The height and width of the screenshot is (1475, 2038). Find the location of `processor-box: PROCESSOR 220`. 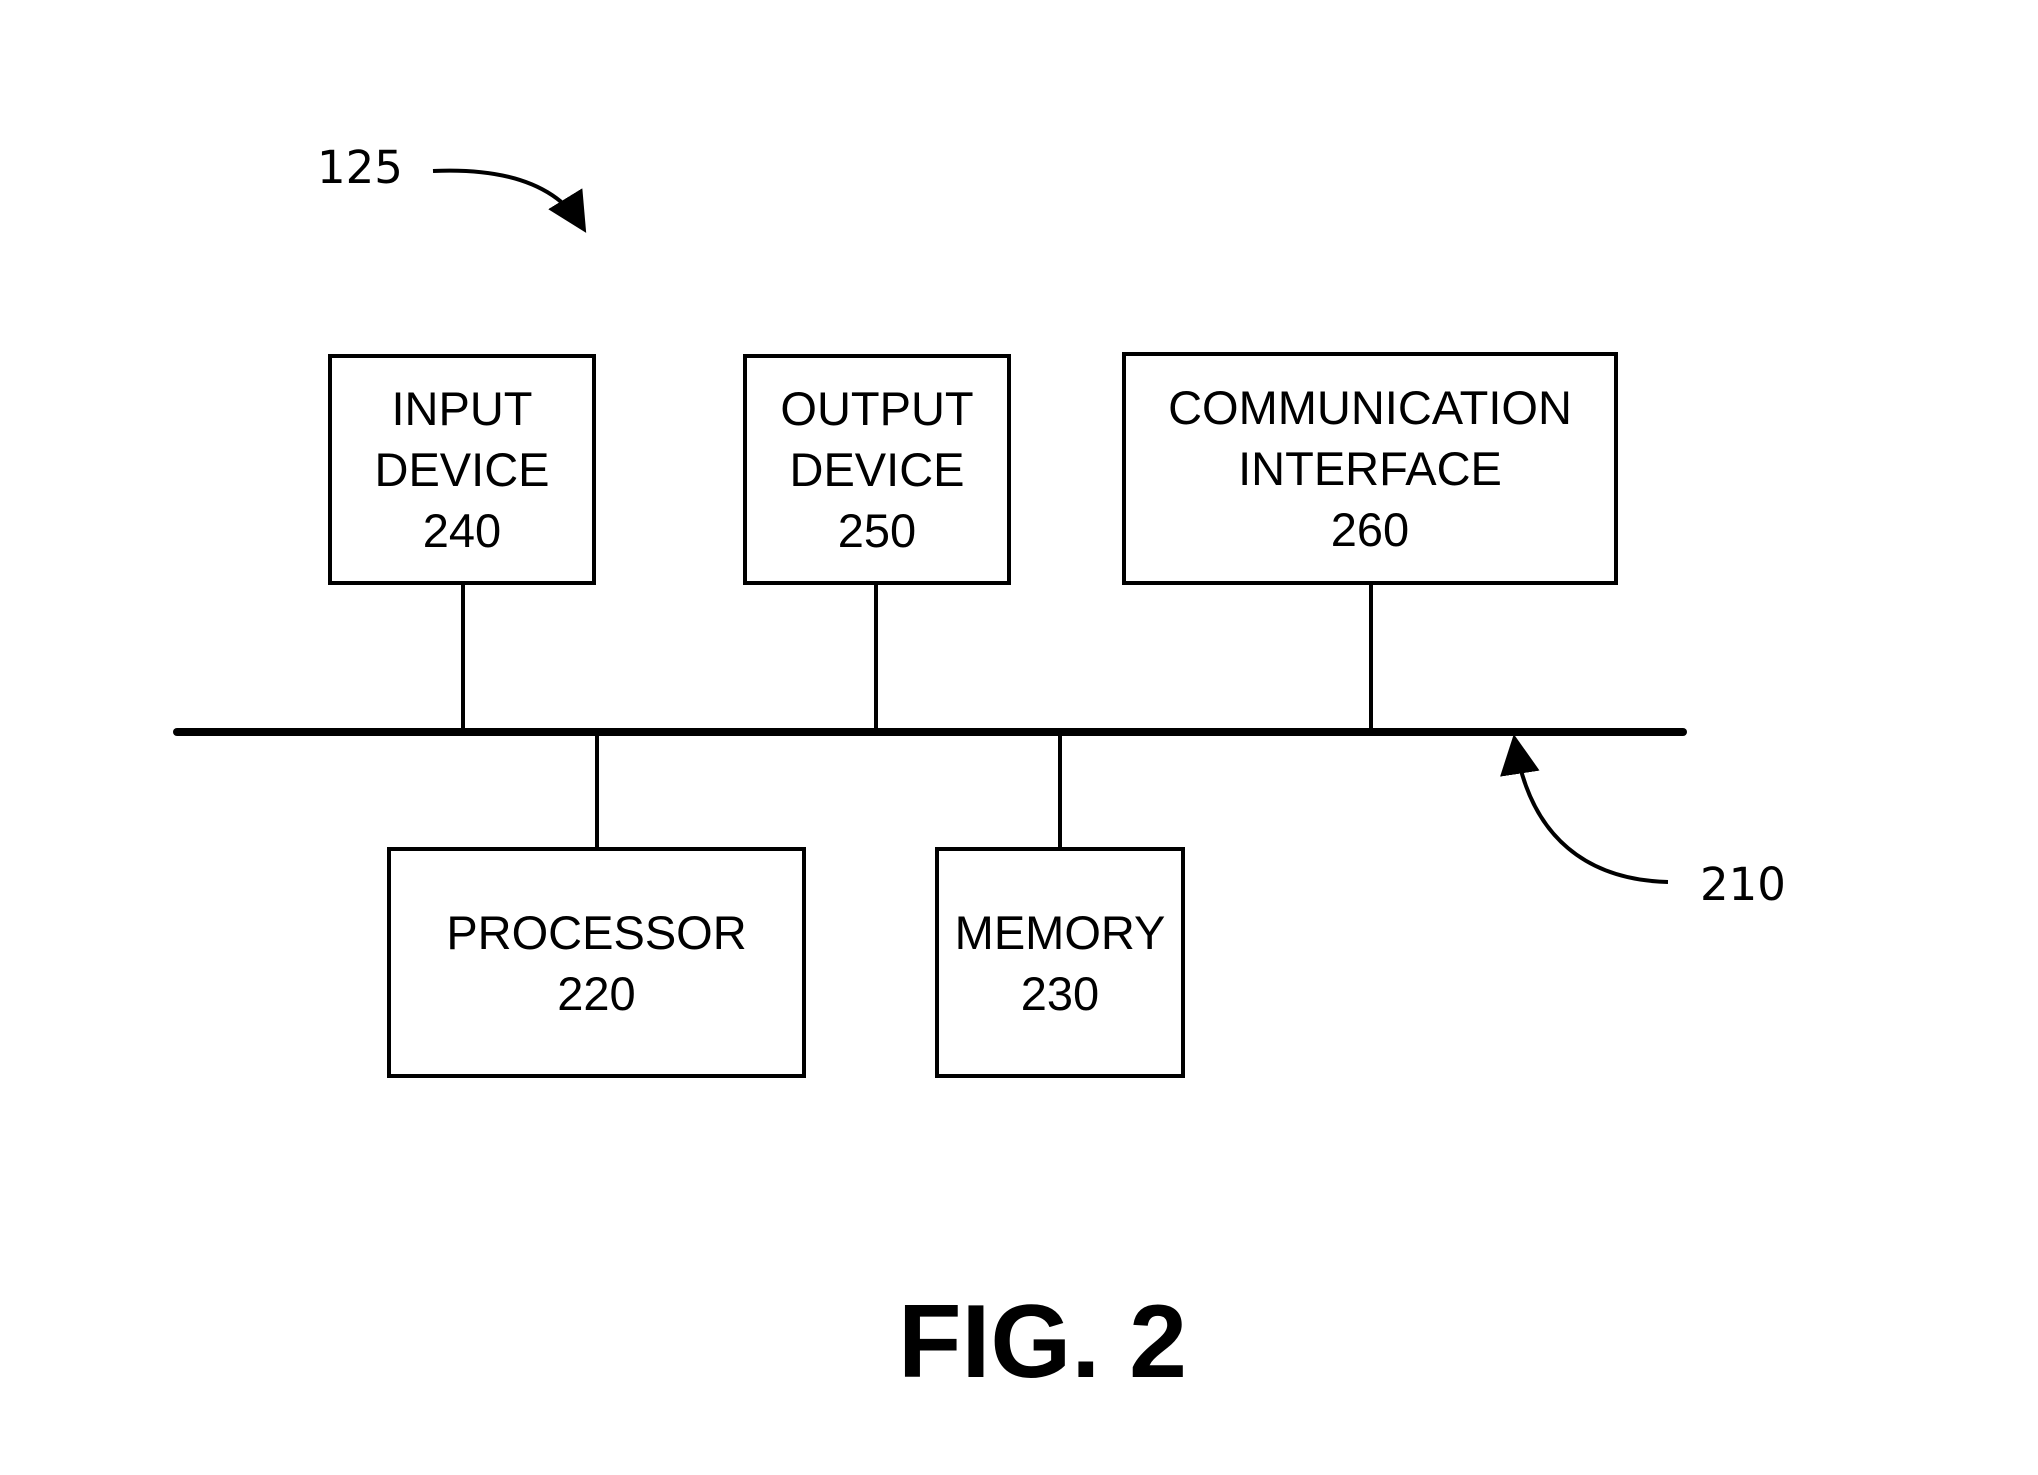

processor-box: PROCESSOR 220 is located at coordinates (596, 962).